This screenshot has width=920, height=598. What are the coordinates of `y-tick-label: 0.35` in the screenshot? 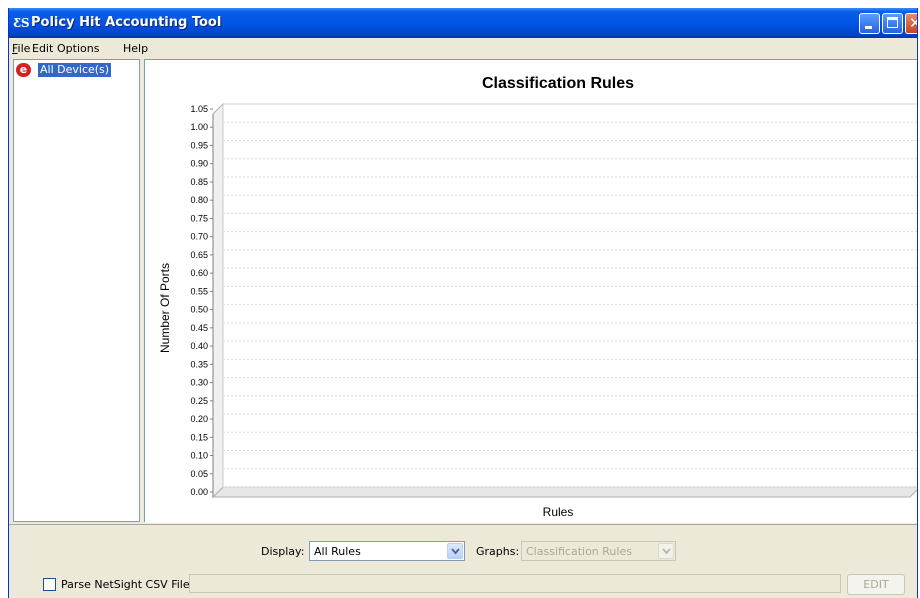 It's located at (199, 364).